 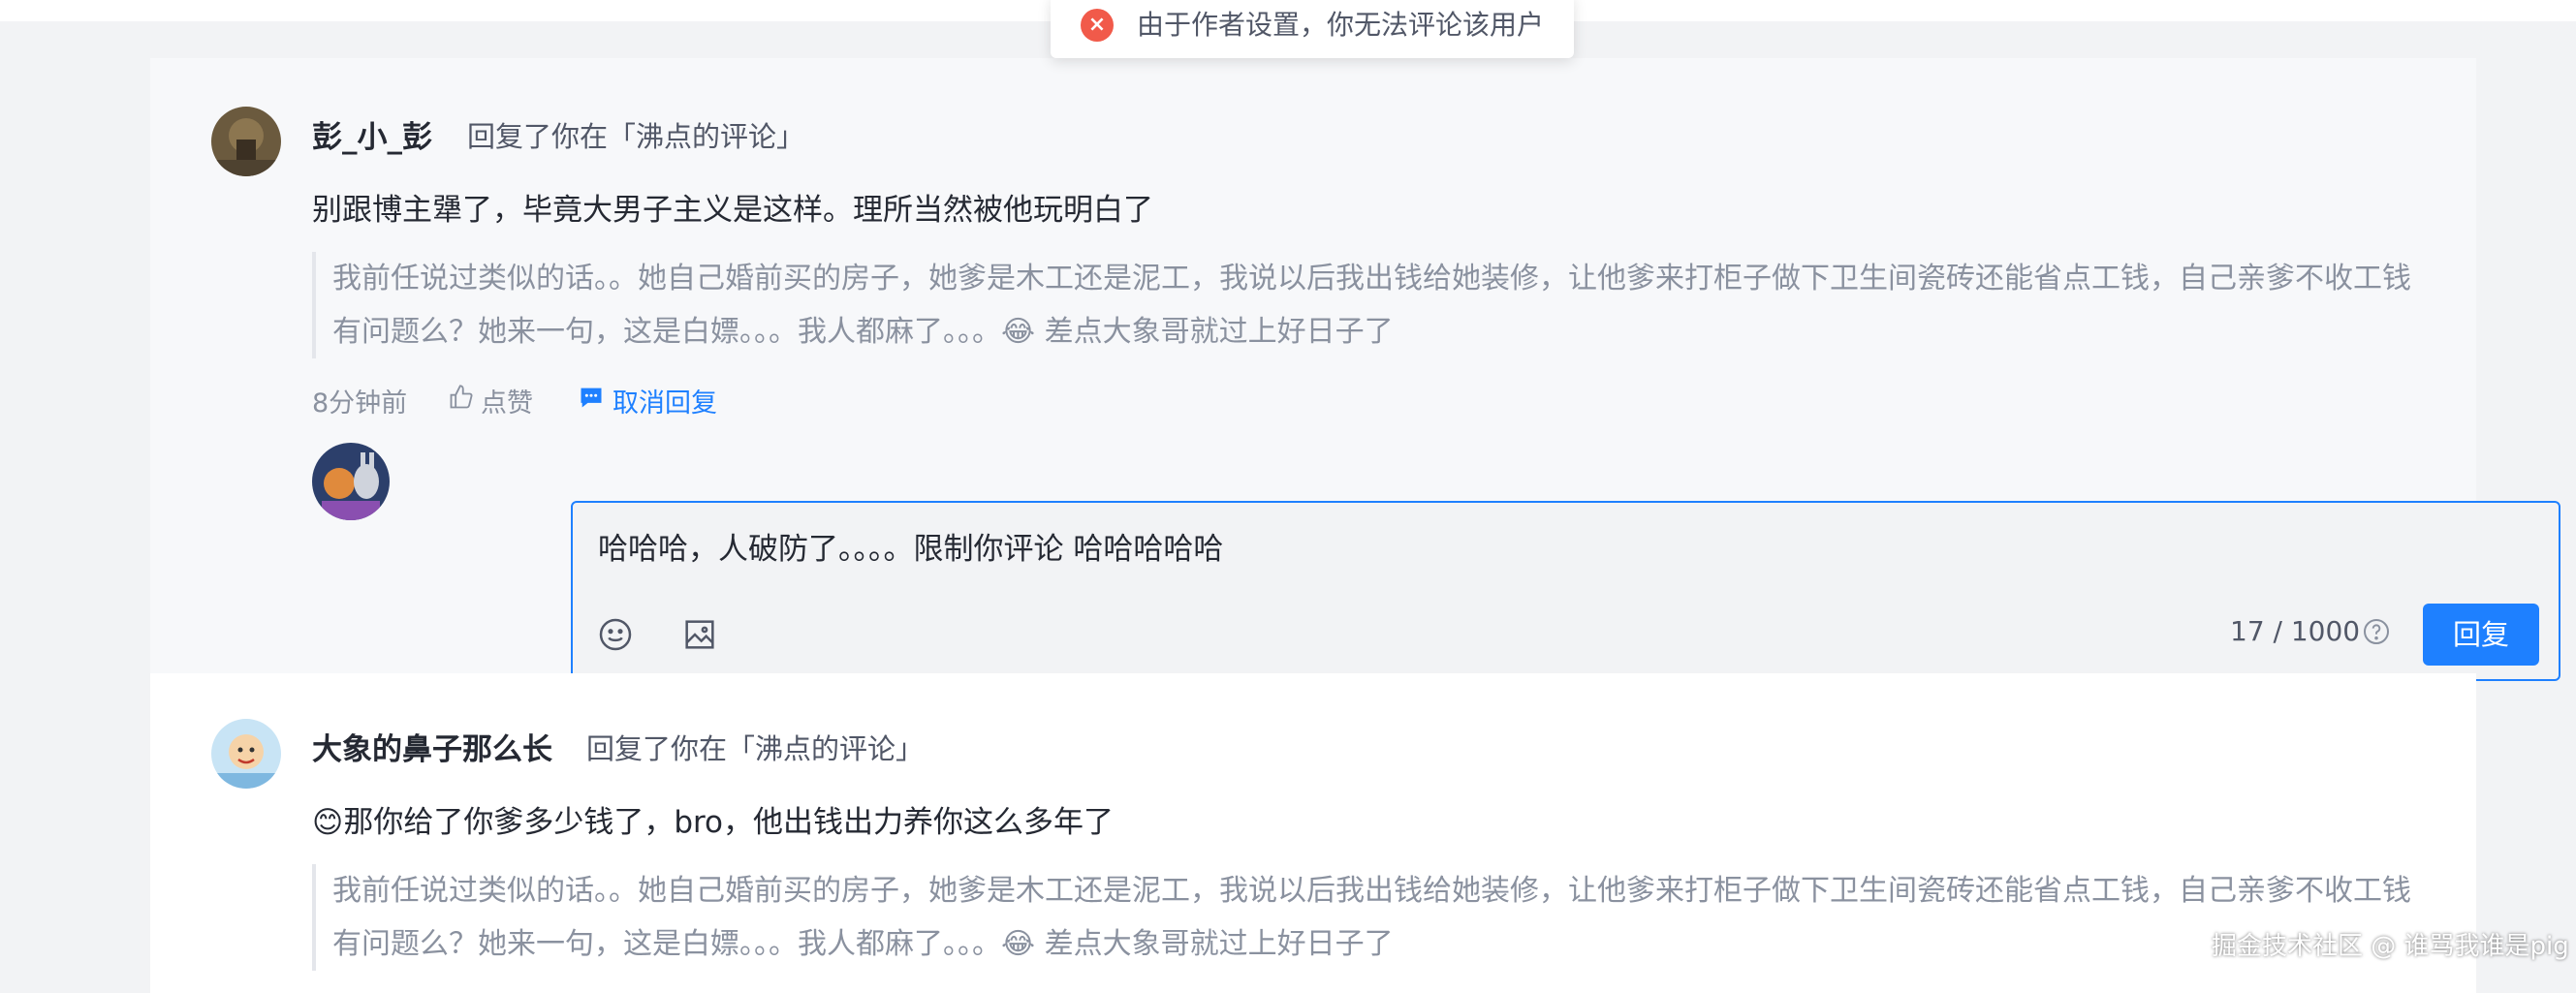 I want to click on reply-input: 哈哈哈，人破防了。。。。限制你评论 哈哈哈哈哈, so click(x=910, y=546).